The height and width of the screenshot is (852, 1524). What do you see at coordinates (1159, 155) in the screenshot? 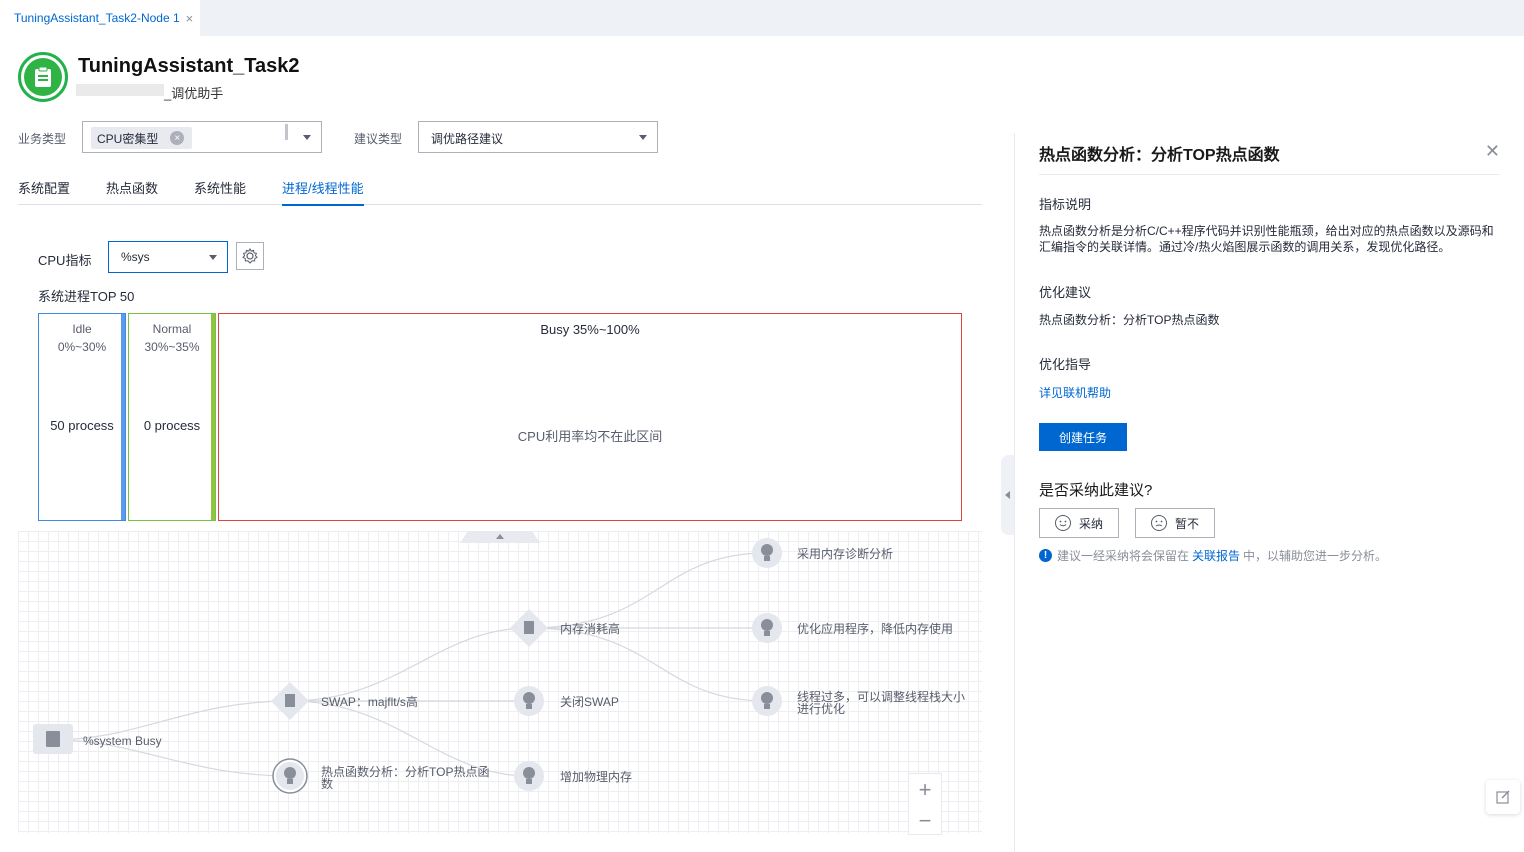
I see `panel-title: 热点函数分析：分析TOP热点函数` at bounding box center [1159, 155].